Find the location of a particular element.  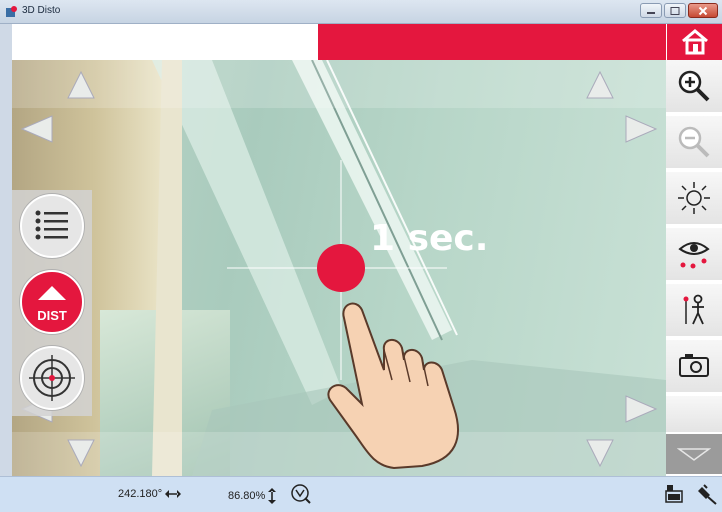

zoom-out-button is located at coordinates (694, 143).